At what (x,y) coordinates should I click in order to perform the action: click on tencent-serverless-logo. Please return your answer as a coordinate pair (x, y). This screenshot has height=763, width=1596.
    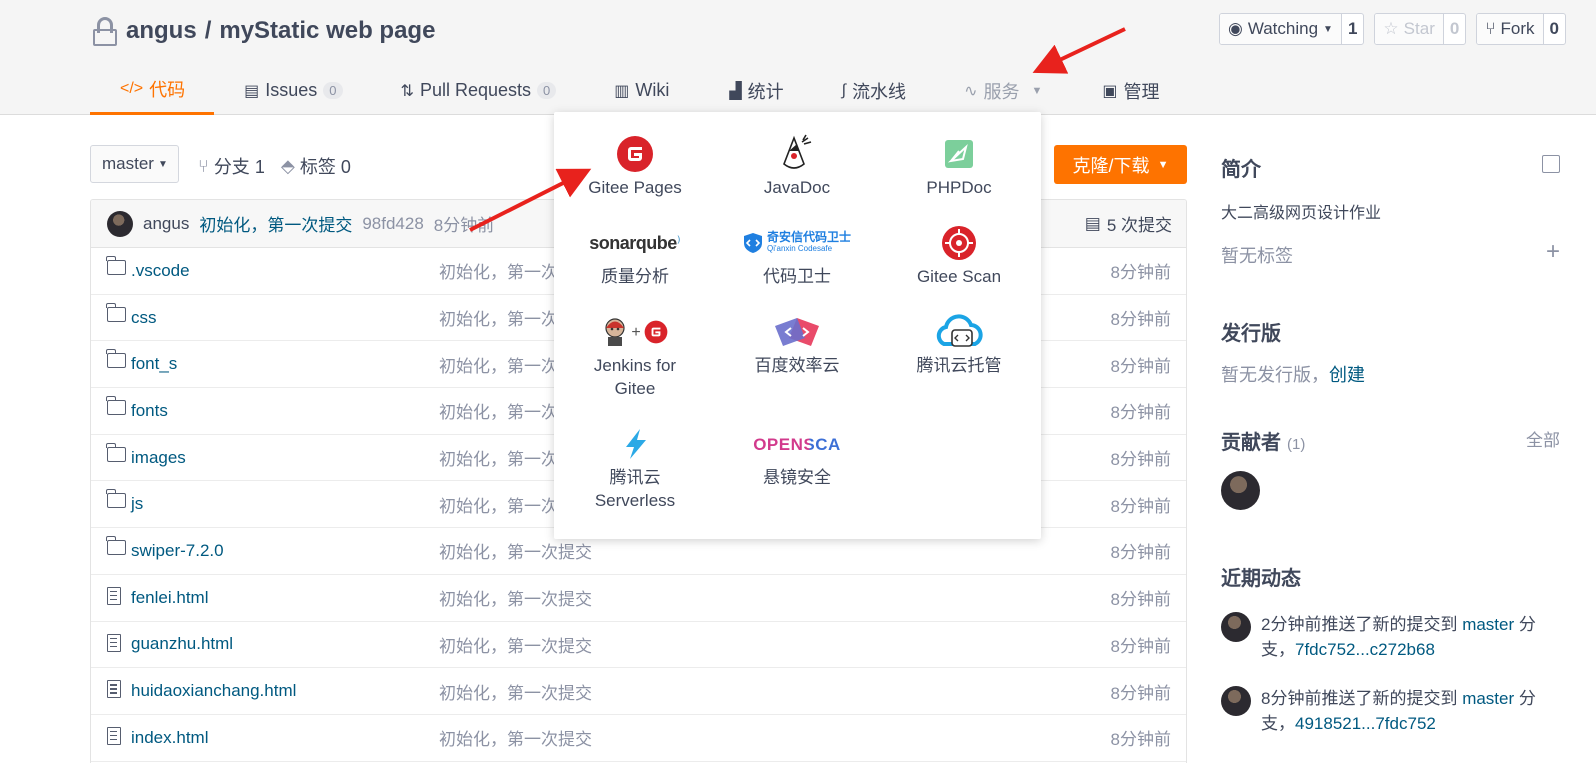
    Looking at the image, I should click on (636, 444).